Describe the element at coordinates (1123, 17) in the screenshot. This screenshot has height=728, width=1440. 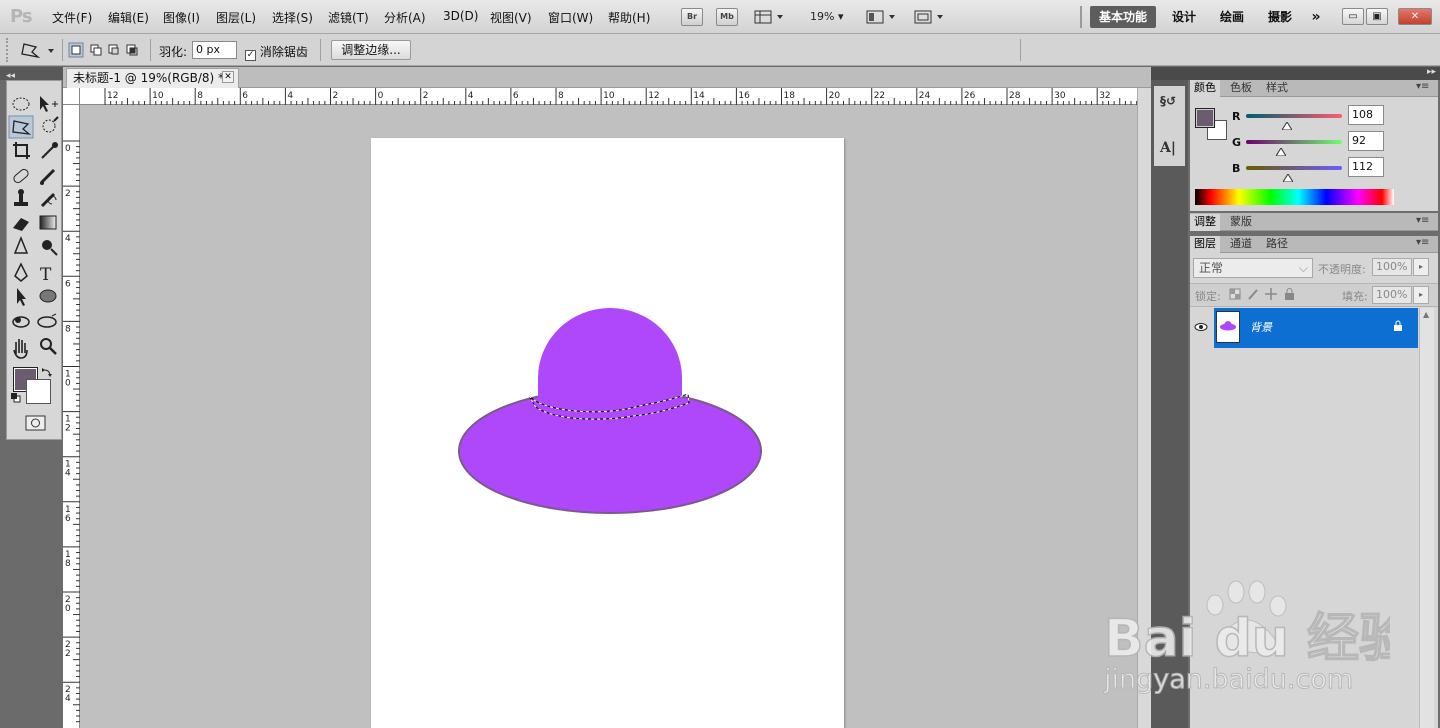
I see `workspace-essentials: 基本功能` at that location.